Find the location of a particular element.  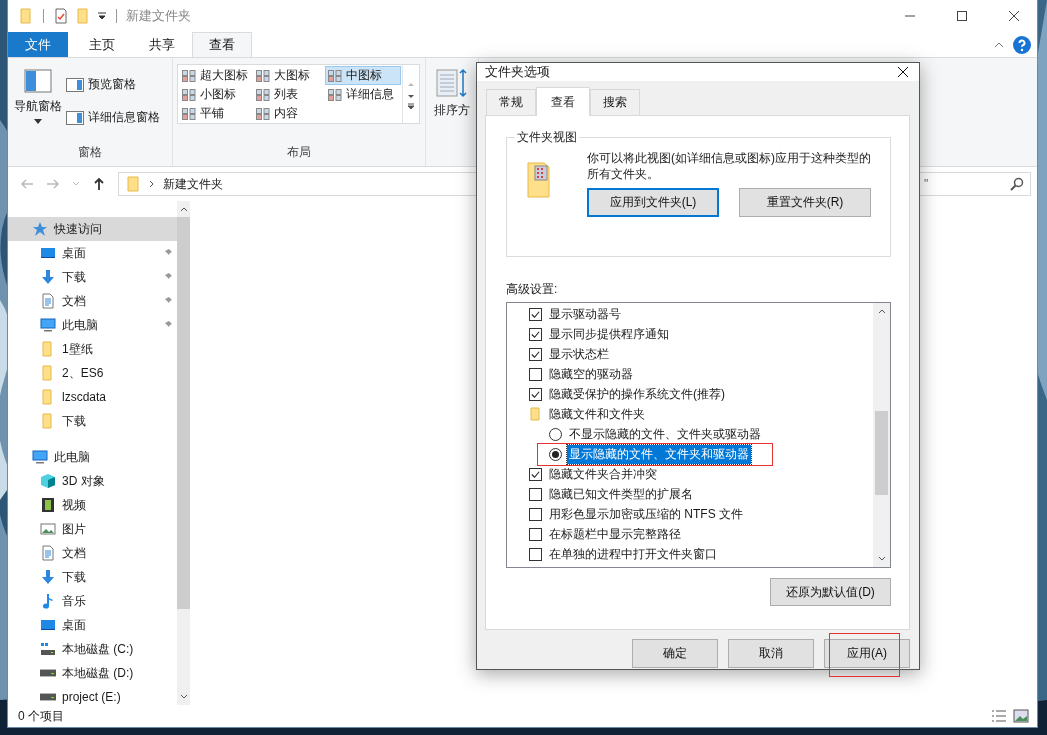

group-legend: 文件夹视图 is located at coordinates (547, 137).